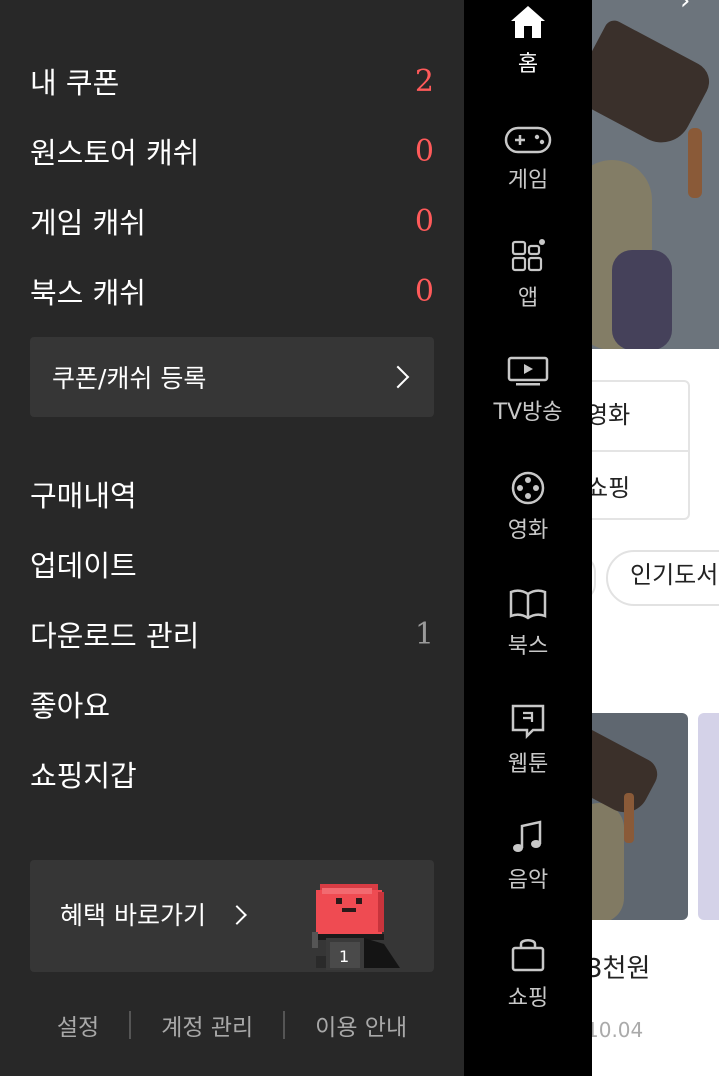 This screenshot has height=1076, width=719. I want to click on wallet-item-onestore-cash: 원스토어 캐쉬 0, so click(232, 151).